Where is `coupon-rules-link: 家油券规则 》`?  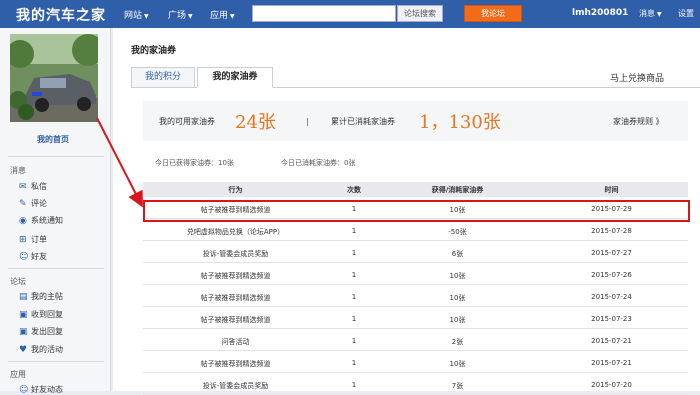
coupon-rules-link: 家油券规则 》 is located at coordinates (638, 121).